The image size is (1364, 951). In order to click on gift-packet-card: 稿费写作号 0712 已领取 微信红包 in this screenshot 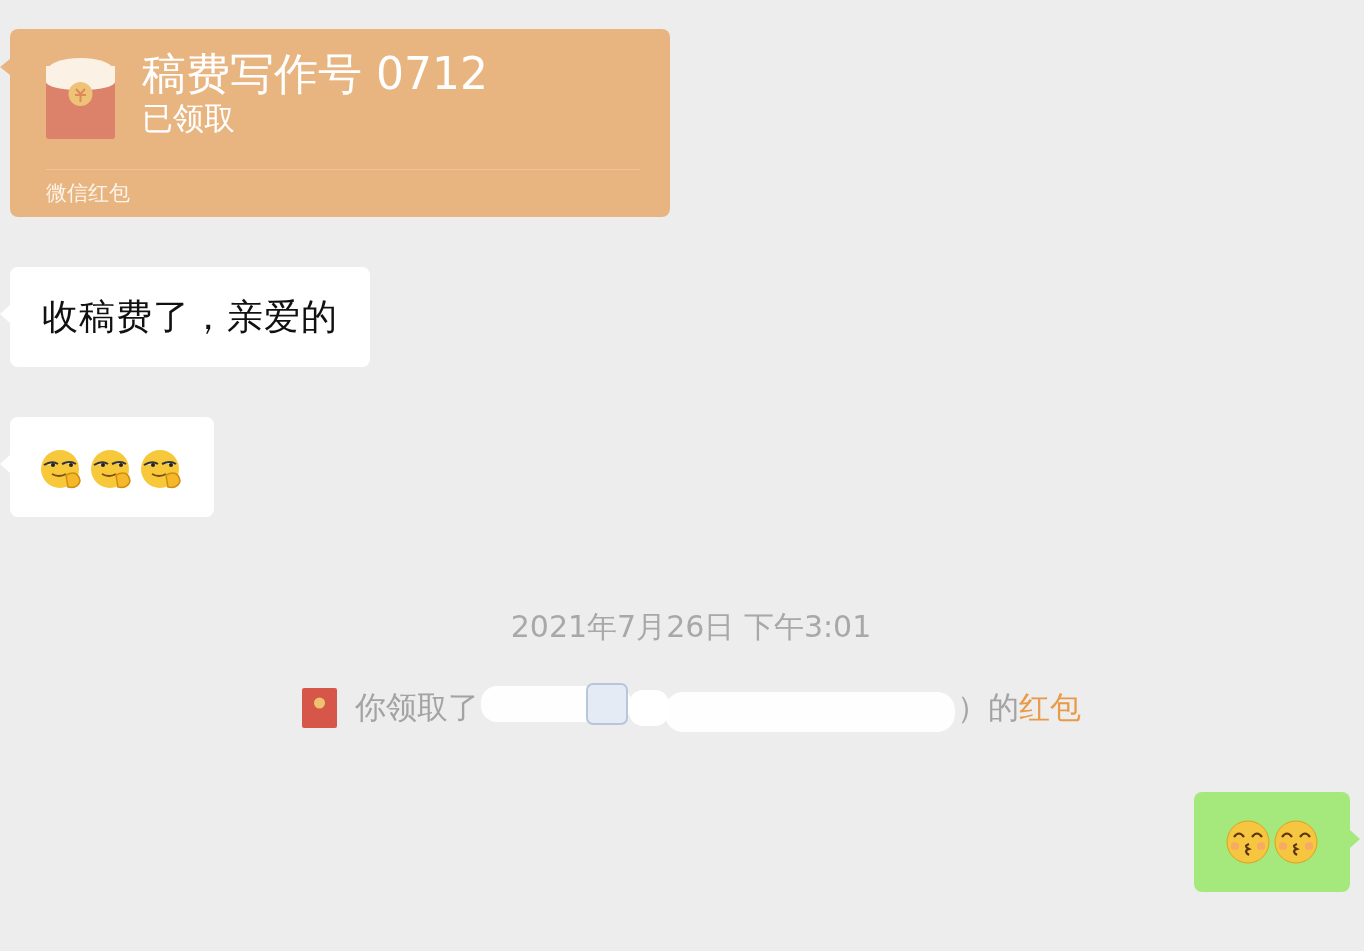, I will do `click(340, 123)`.